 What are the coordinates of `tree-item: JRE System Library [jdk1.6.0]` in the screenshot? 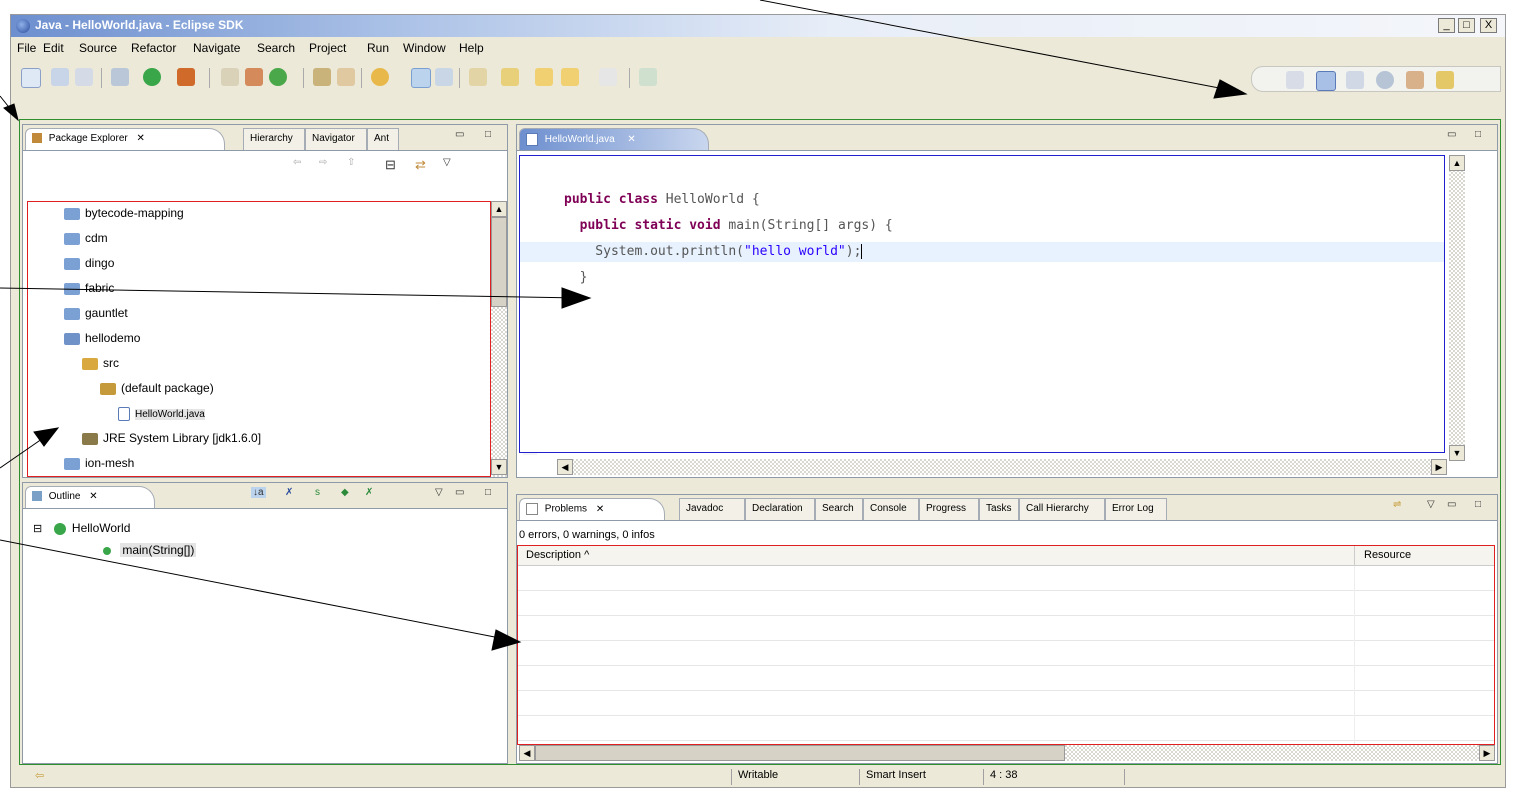 It's located at (171, 442).